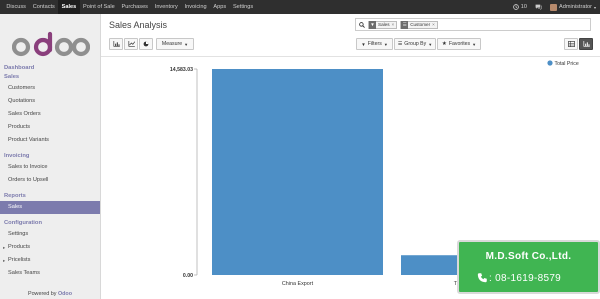 This screenshot has width=600, height=299. Describe the element at coordinates (50, 114) in the screenshot. I see `sidebar-item-sales-orders: Sales Orders` at that location.